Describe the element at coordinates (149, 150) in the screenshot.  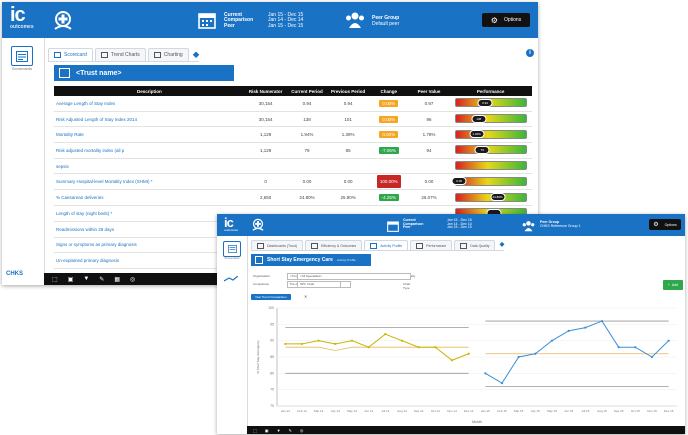
I see `metric-name: Risk adjusted mortality index (all p` at that location.